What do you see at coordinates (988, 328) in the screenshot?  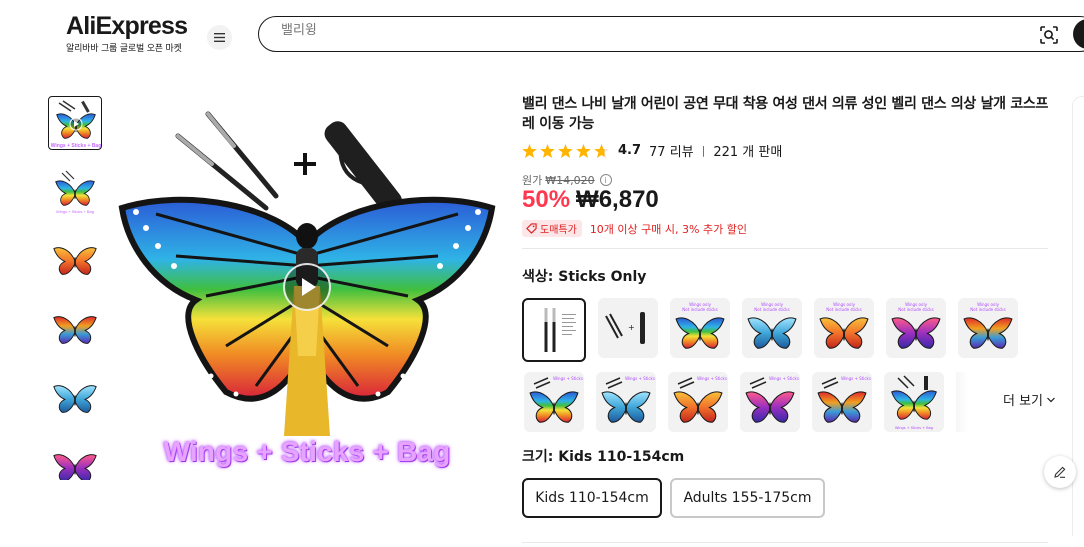 I see `color-option-multicolor-wings: Wings only Not include sticks` at bounding box center [988, 328].